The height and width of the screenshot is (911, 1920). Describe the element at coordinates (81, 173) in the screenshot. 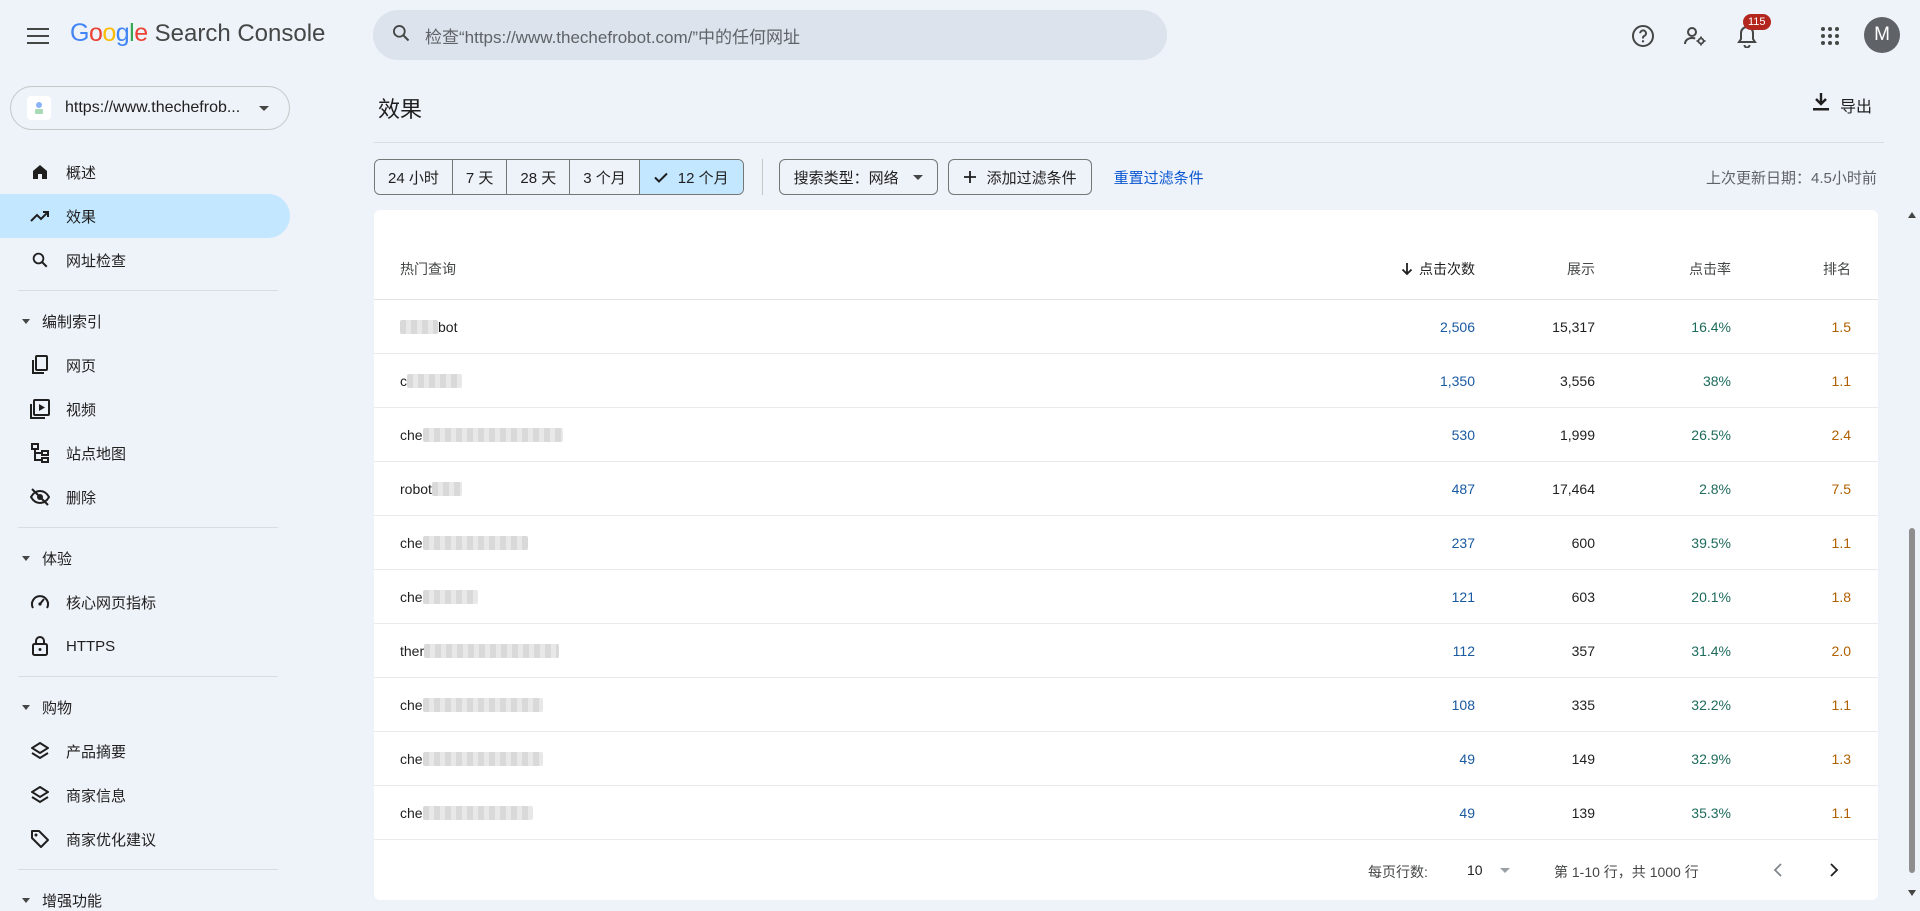

I see `sidebar-item-label: 概述` at that location.